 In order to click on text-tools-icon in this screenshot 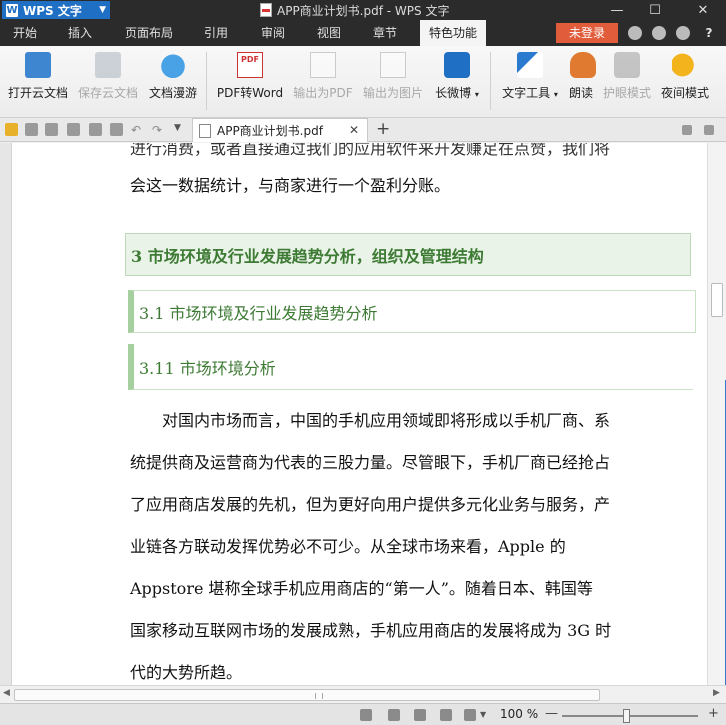, I will do `click(530, 65)`.